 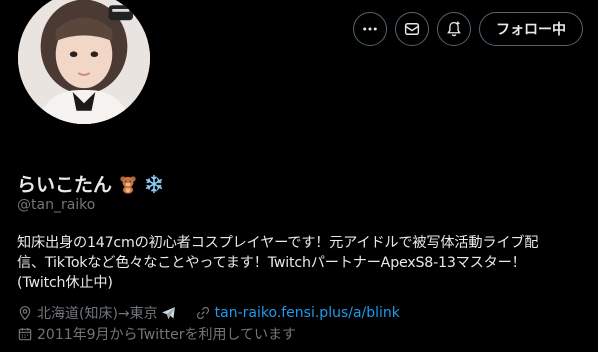 I want to click on calendar-icon, so click(x=25, y=334).